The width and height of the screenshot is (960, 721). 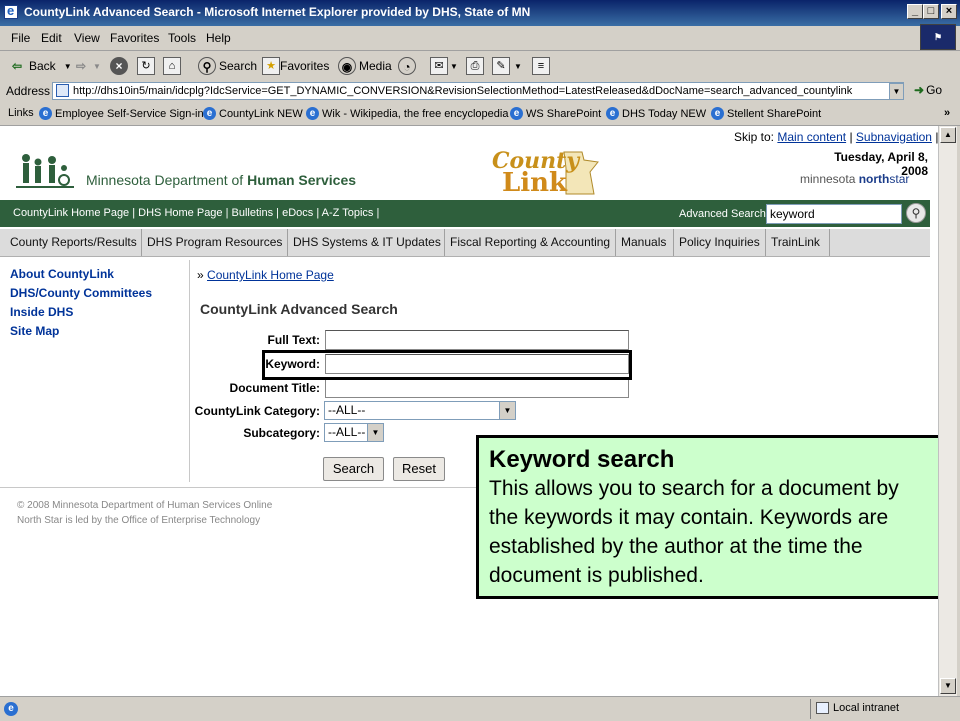 I want to click on link-label: Stellent SharePoint, so click(x=774, y=113).